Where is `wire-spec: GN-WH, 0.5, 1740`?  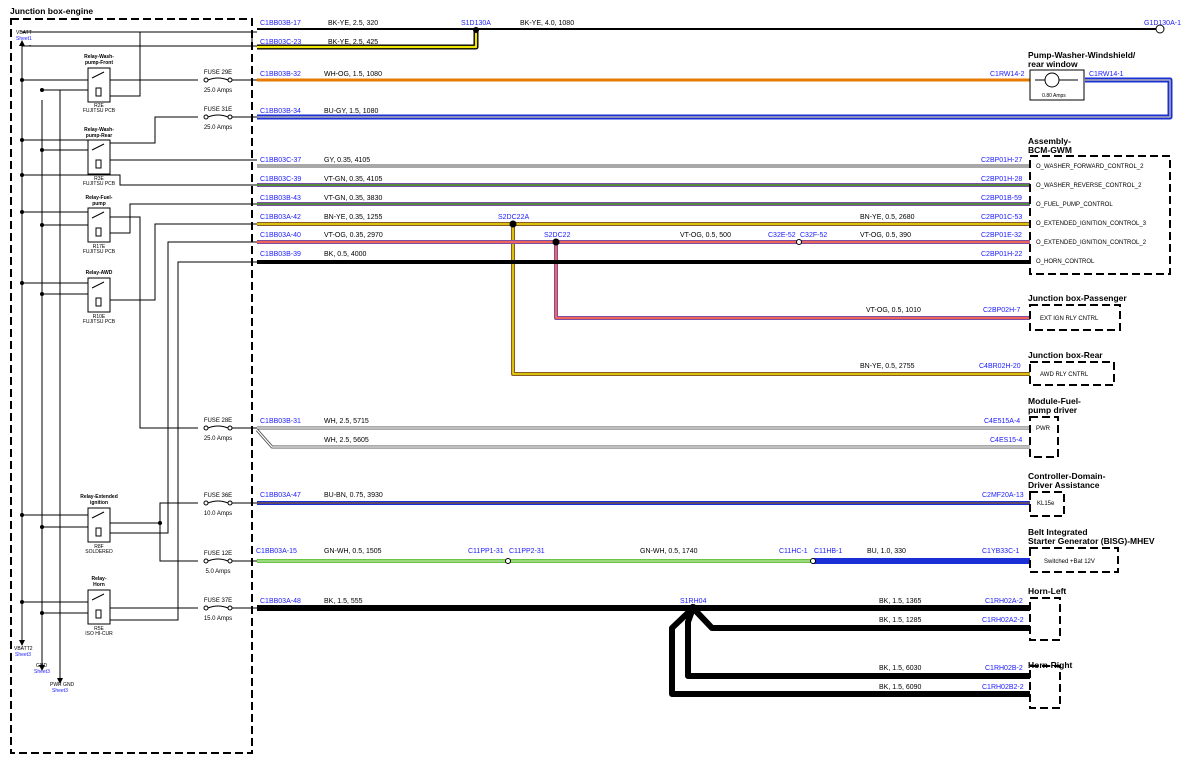
wire-spec: GN-WH, 0.5, 1740 is located at coordinates (669, 551).